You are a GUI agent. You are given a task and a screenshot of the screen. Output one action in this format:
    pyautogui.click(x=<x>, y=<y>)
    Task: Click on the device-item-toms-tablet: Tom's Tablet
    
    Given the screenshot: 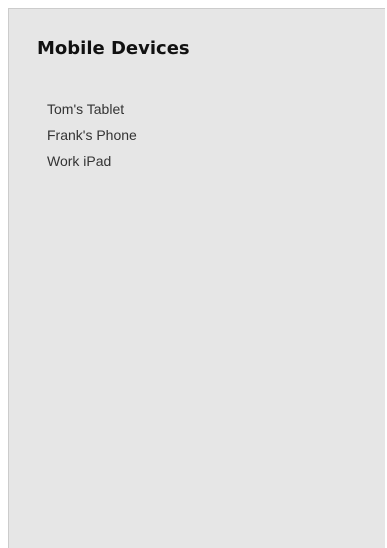 What is the action you would take?
    pyautogui.click(x=92, y=114)
    